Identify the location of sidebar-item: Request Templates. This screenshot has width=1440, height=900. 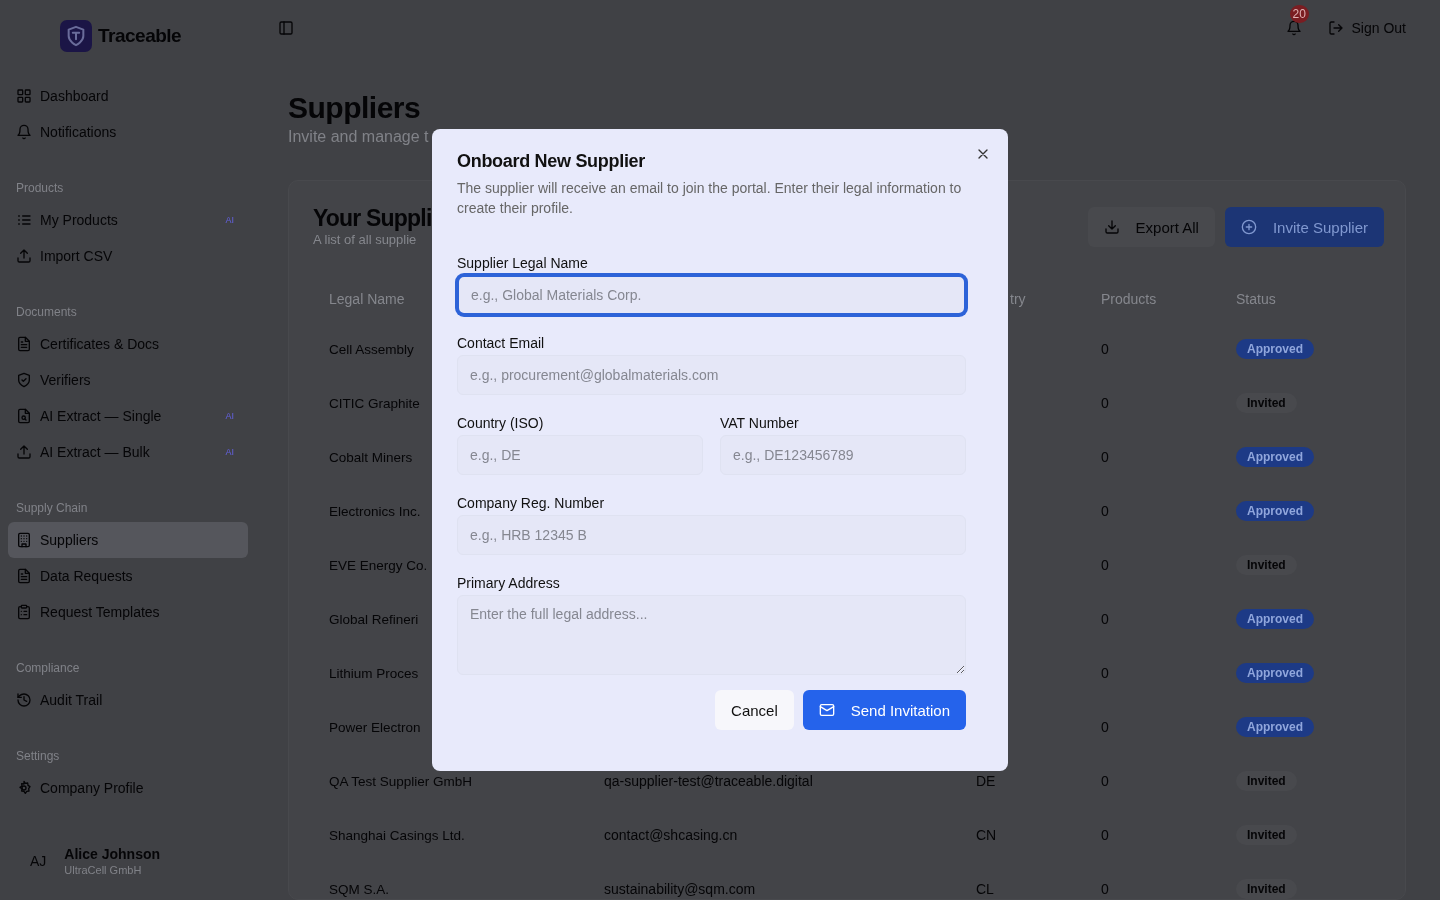
(128, 612).